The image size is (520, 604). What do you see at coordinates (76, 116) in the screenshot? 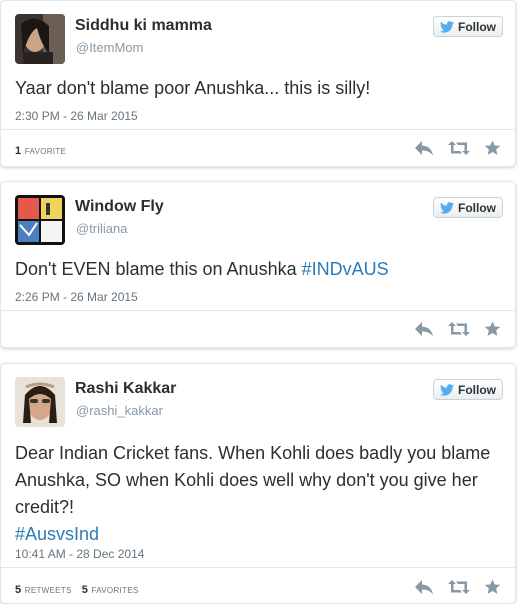
I see `timestamp: 2:30 PM - 26 Mar 2015` at bounding box center [76, 116].